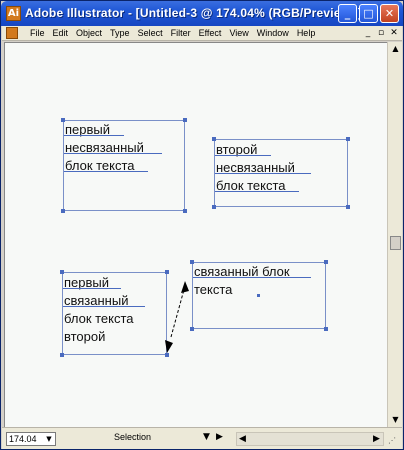 This screenshot has height=450, width=404. Describe the element at coordinates (49, 439) in the screenshot. I see `zoom-dropdown-icon: ▼` at that location.